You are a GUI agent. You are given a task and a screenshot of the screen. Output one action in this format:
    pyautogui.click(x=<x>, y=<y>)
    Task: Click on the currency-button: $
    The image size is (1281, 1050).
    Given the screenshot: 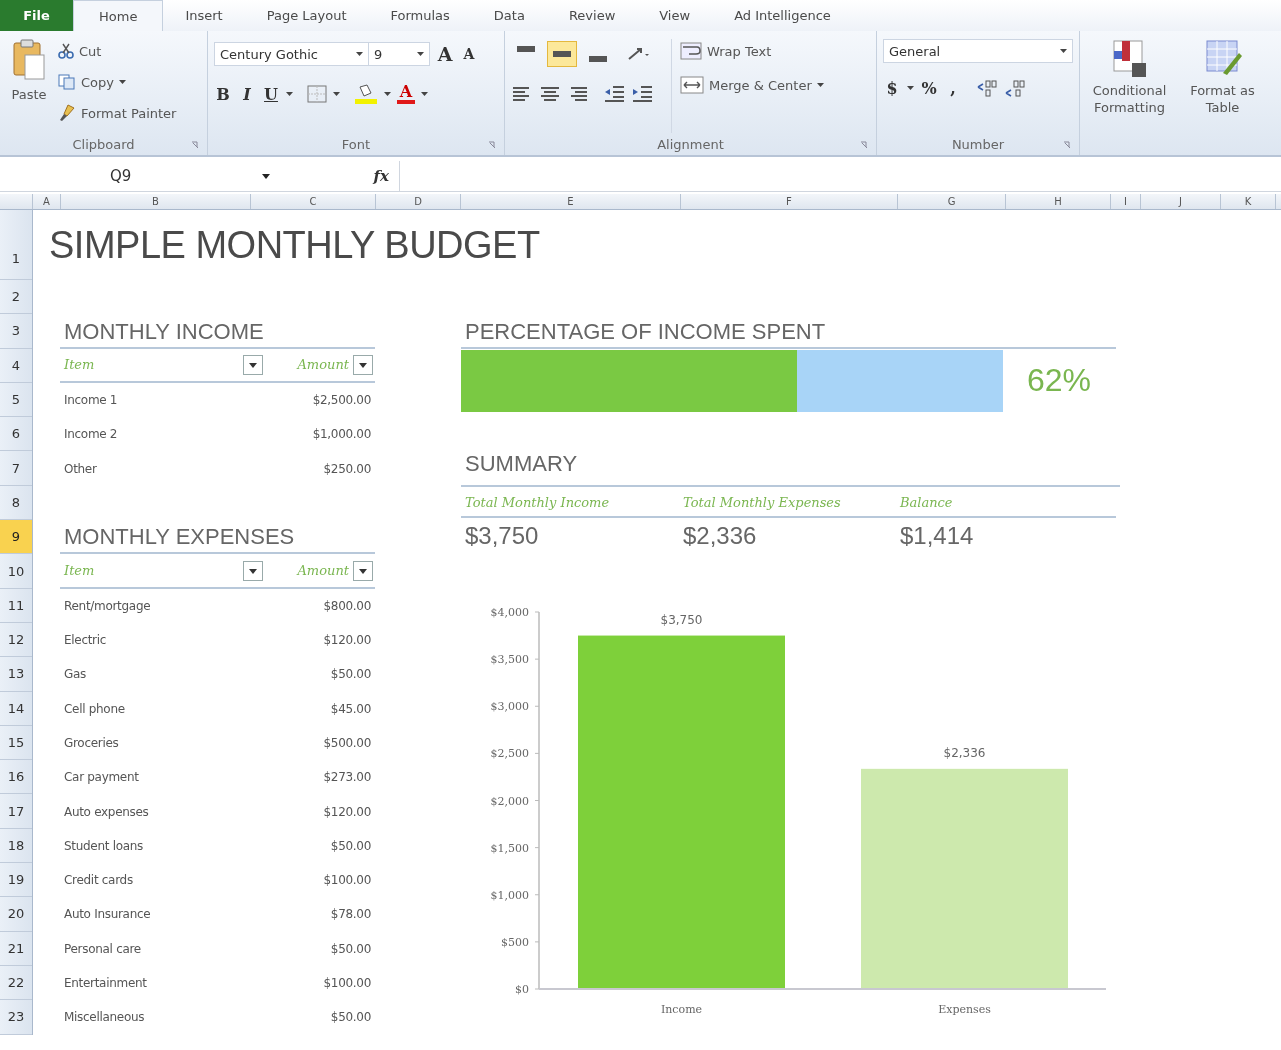 What is the action you would take?
    pyautogui.click(x=892, y=88)
    